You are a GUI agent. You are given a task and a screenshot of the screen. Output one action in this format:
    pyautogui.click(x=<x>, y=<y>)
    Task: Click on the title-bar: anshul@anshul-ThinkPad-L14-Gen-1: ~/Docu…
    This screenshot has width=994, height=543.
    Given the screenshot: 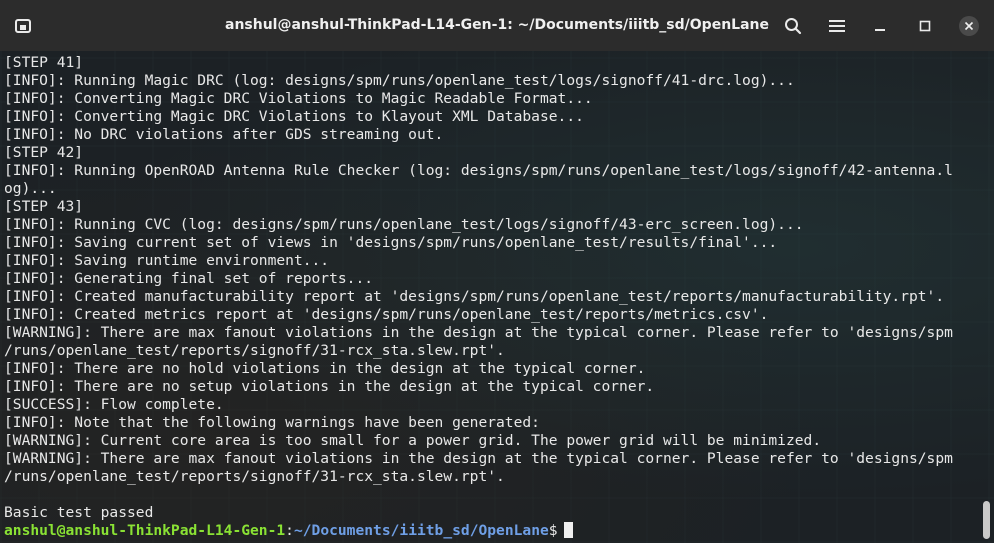 What is the action you would take?
    pyautogui.click(x=497, y=25)
    